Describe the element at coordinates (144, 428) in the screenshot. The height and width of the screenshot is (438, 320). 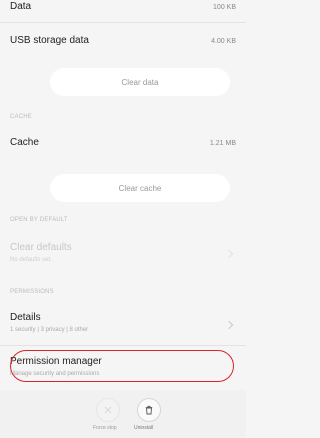
I see `uninstall-label: Uninstall` at that location.